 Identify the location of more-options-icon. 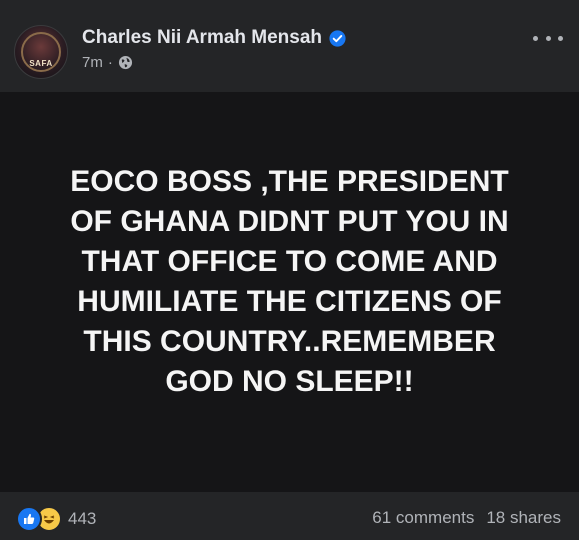
(548, 38).